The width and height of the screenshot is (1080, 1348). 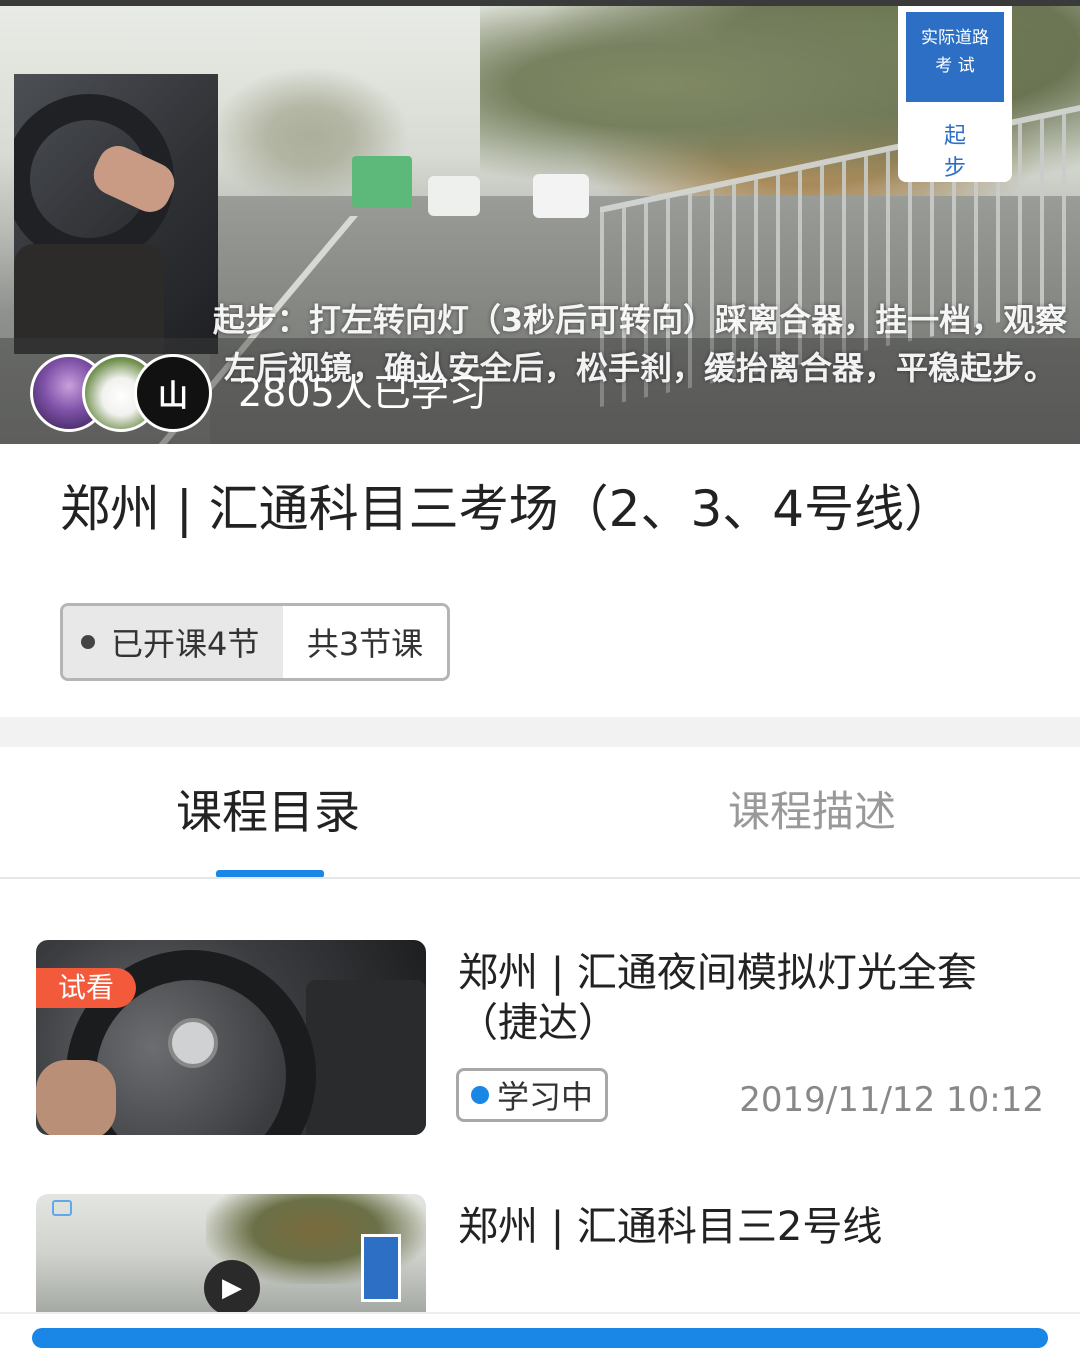 I want to click on sign-line-1: 实际道路, so click(x=955, y=38).